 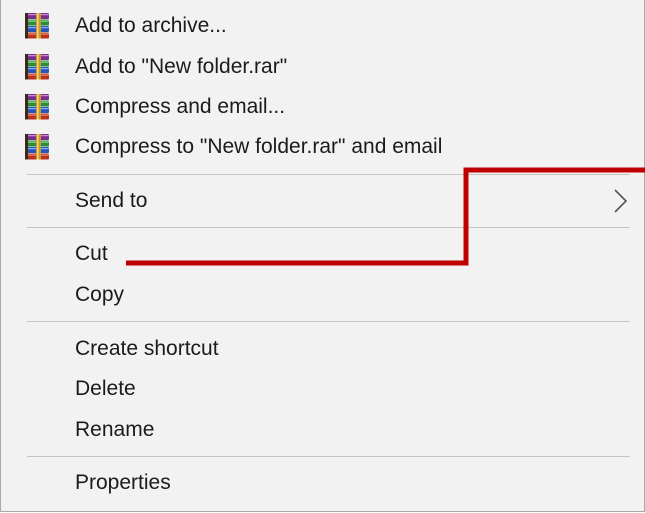 I want to click on menu-item-label: Copy, so click(x=100, y=294).